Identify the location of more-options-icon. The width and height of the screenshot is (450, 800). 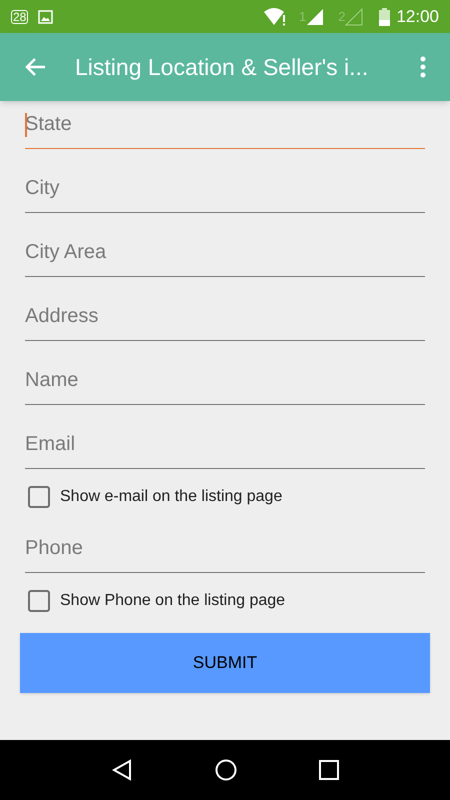
(423, 67).